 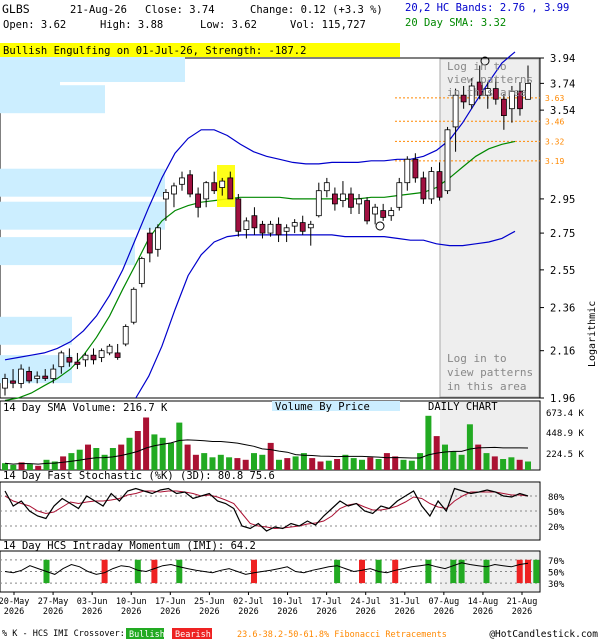 I want to click on fib-label: 3.19, so click(x=554, y=161).